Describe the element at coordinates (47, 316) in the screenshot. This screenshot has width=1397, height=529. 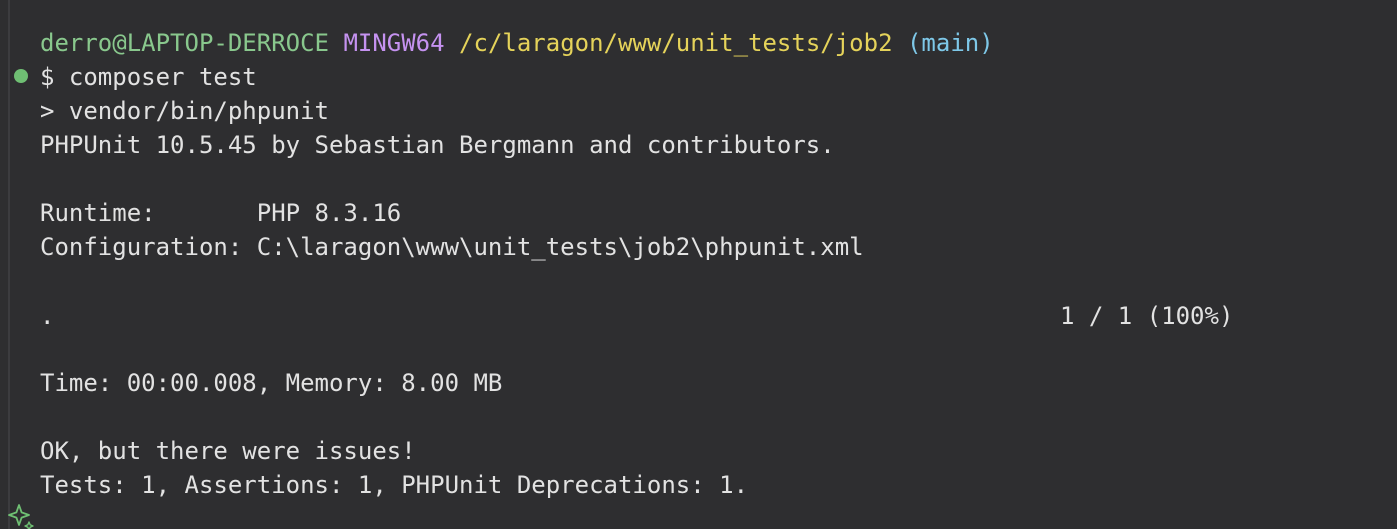
I see `progress-dots: .` at that location.